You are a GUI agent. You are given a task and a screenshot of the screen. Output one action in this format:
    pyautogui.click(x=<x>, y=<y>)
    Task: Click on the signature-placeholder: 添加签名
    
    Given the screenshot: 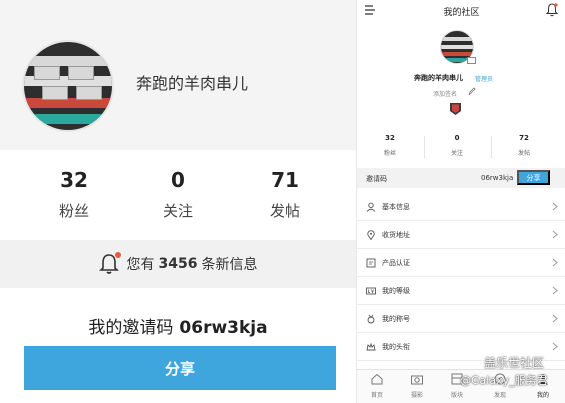 What is the action you would take?
    pyautogui.click(x=445, y=93)
    